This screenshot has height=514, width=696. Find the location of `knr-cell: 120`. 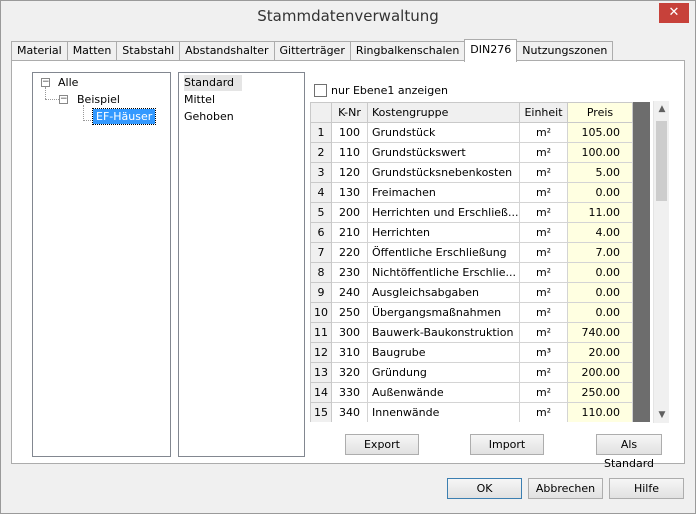

knr-cell: 120 is located at coordinates (349, 172).